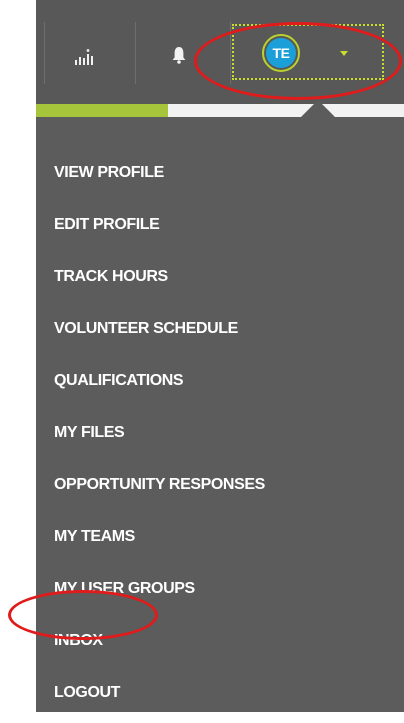  I want to click on dropdown-pointer, so click(318, 108).